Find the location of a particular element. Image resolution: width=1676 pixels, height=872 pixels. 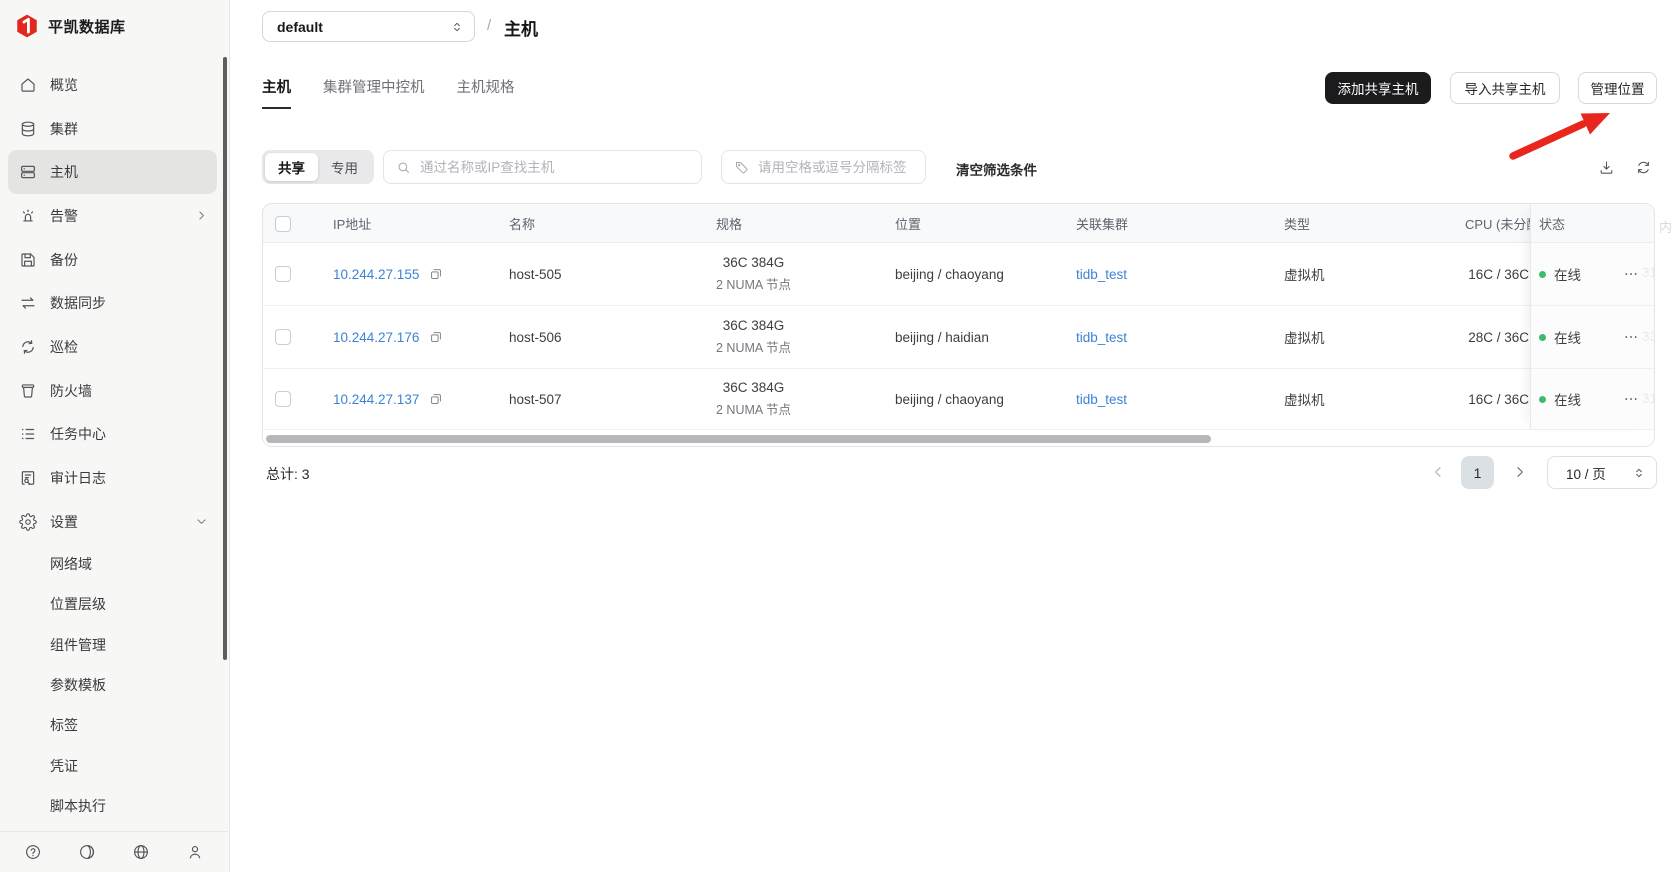

sidebar-item-network-domain: 网络域 is located at coordinates (112, 564).